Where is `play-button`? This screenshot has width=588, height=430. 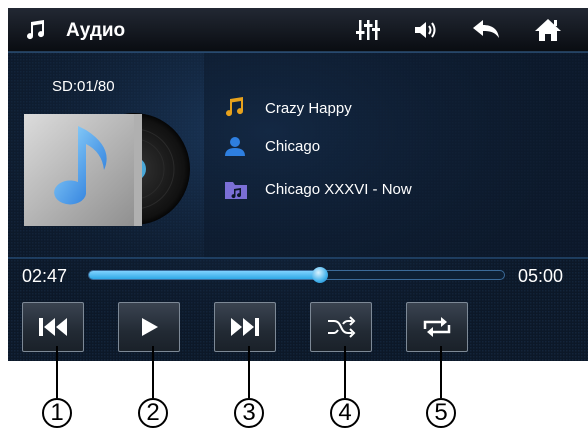 play-button is located at coordinates (149, 327).